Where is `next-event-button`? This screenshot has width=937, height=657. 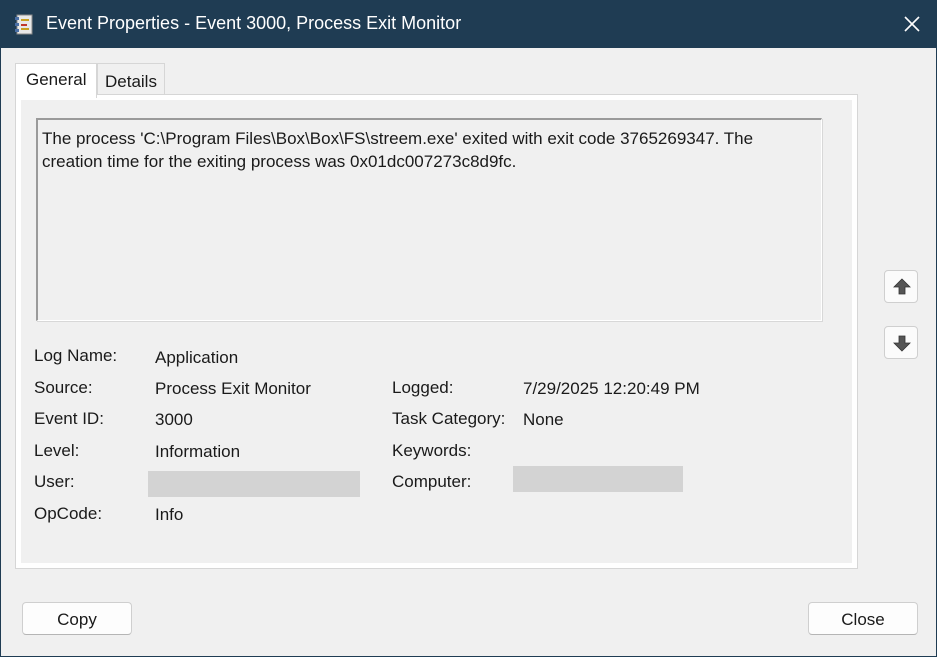 next-event-button is located at coordinates (901, 342).